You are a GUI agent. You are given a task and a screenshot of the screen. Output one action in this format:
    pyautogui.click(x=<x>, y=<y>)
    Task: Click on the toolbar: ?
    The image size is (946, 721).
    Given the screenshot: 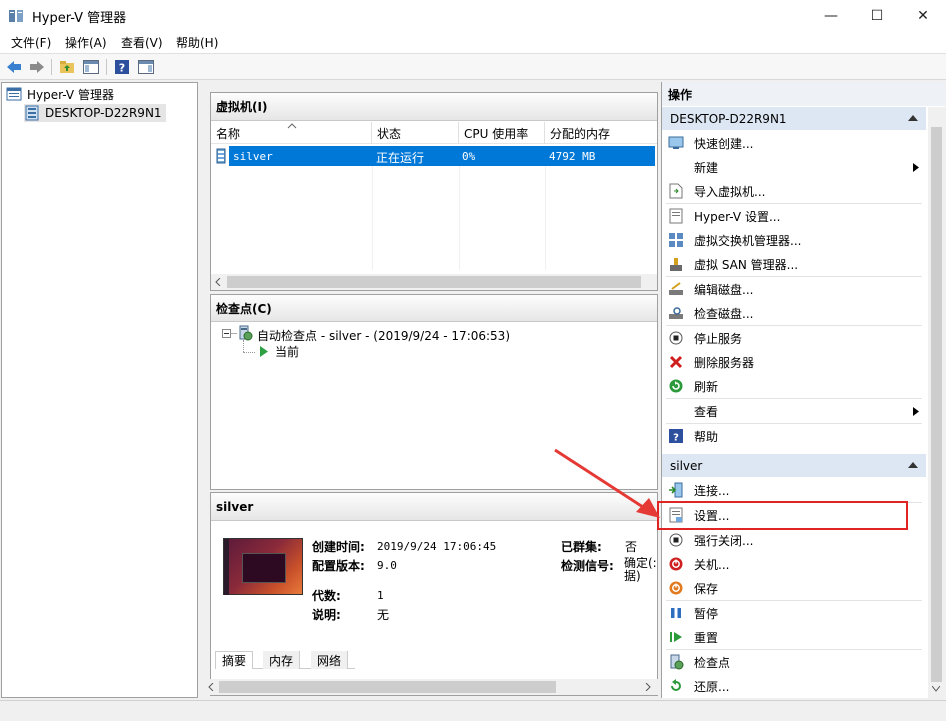 What is the action you would take?
    pyautogui.click(x=473, y=66)
    